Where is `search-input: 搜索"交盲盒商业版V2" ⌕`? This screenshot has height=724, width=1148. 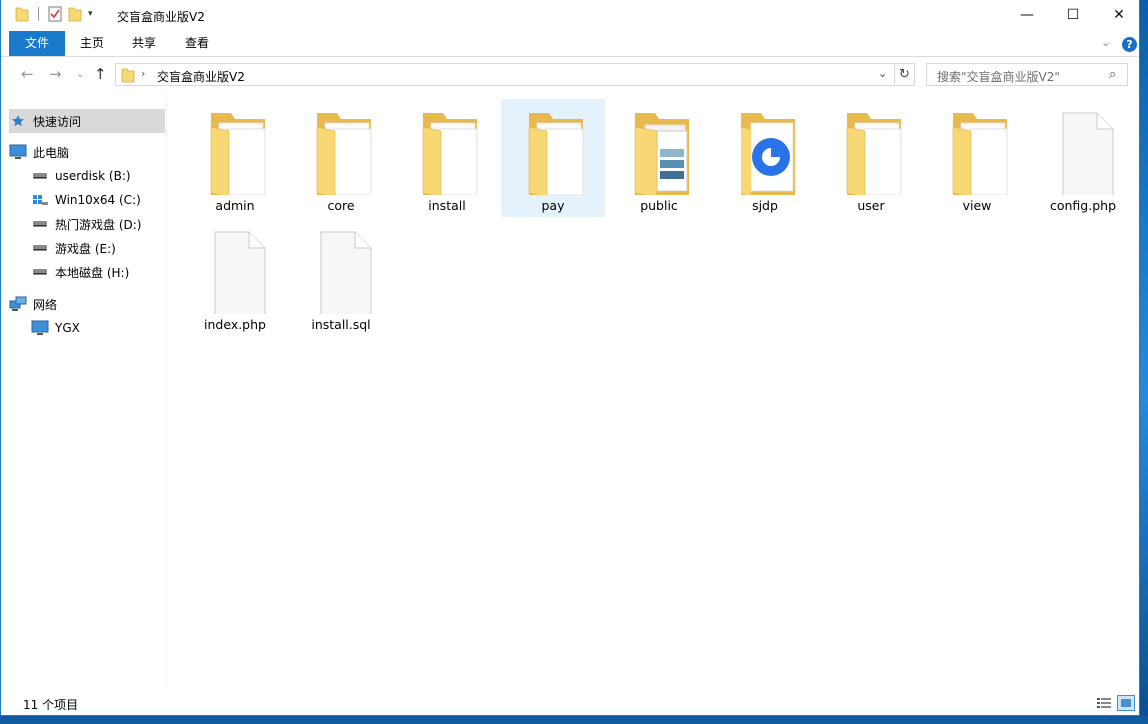
search-input: 搜索"交盲盒商业版V2" ⌕ is located at coordinates (1027, 74).